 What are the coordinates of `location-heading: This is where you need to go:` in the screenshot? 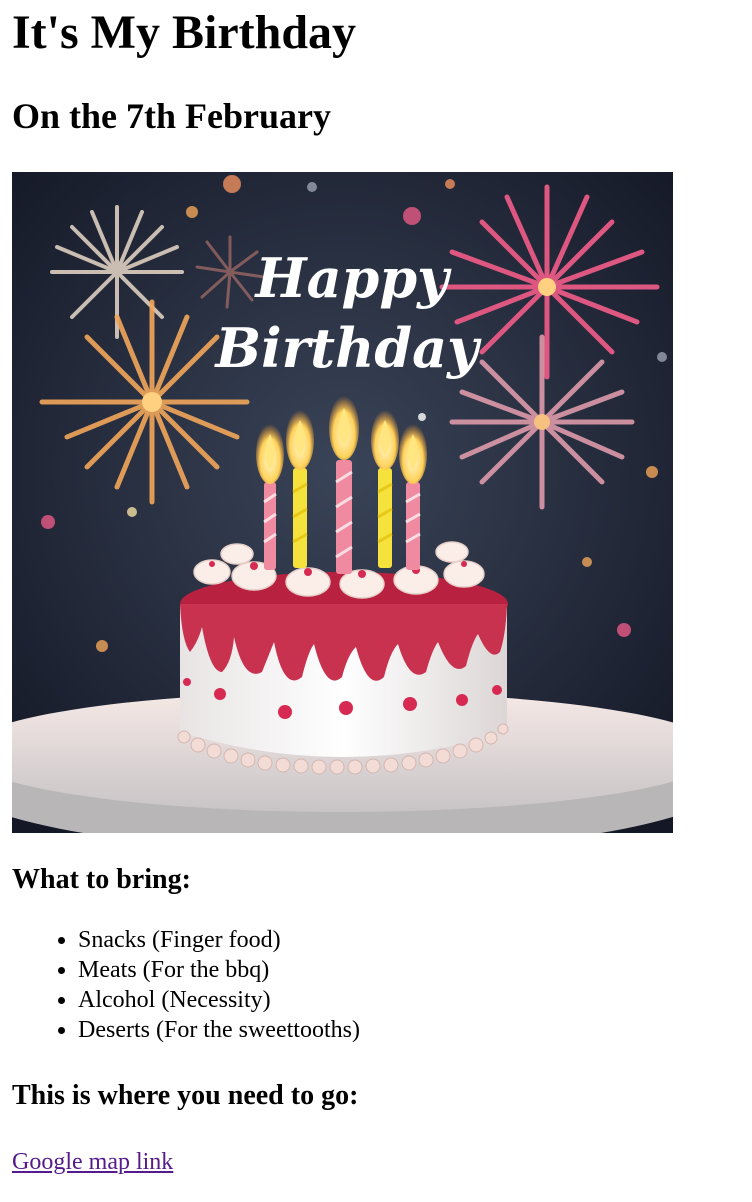 It's located at (185, 1095).